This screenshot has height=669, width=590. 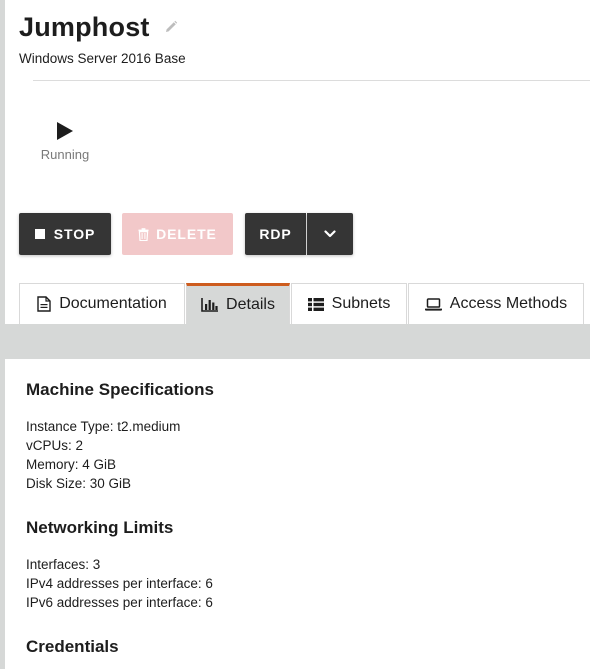 What do you see at coordinates (311, 80) in the screenshot?
I see `header-divider` at bounding box center [311, 80].